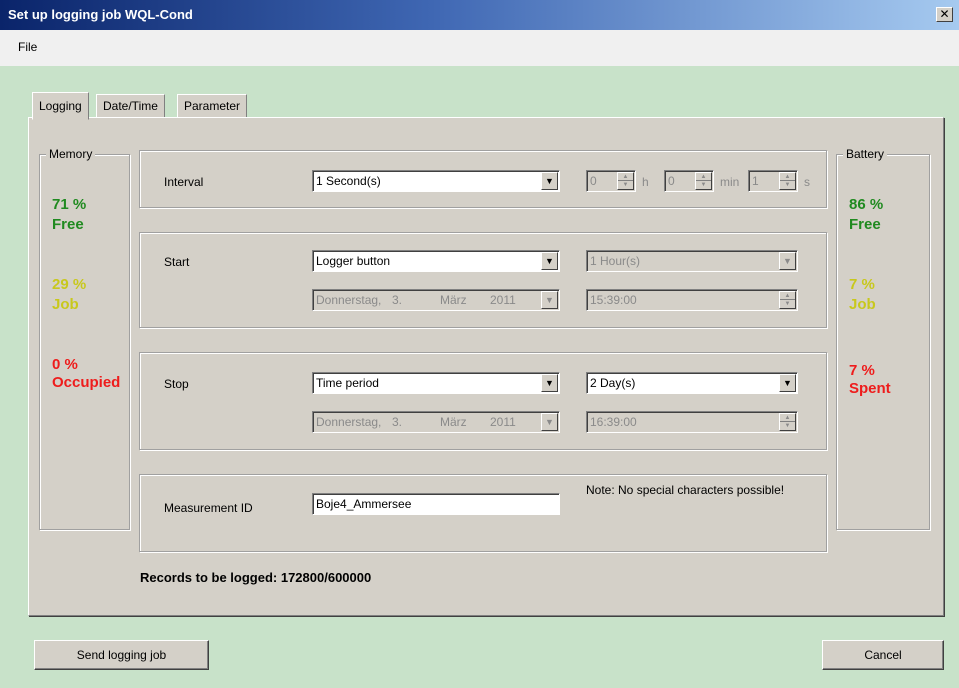 This screenshot has width=959, height=688. Describe the element at coordinates (862, 370) in the screenshot. I see `battery-spent-percent: 7 %` at that location.